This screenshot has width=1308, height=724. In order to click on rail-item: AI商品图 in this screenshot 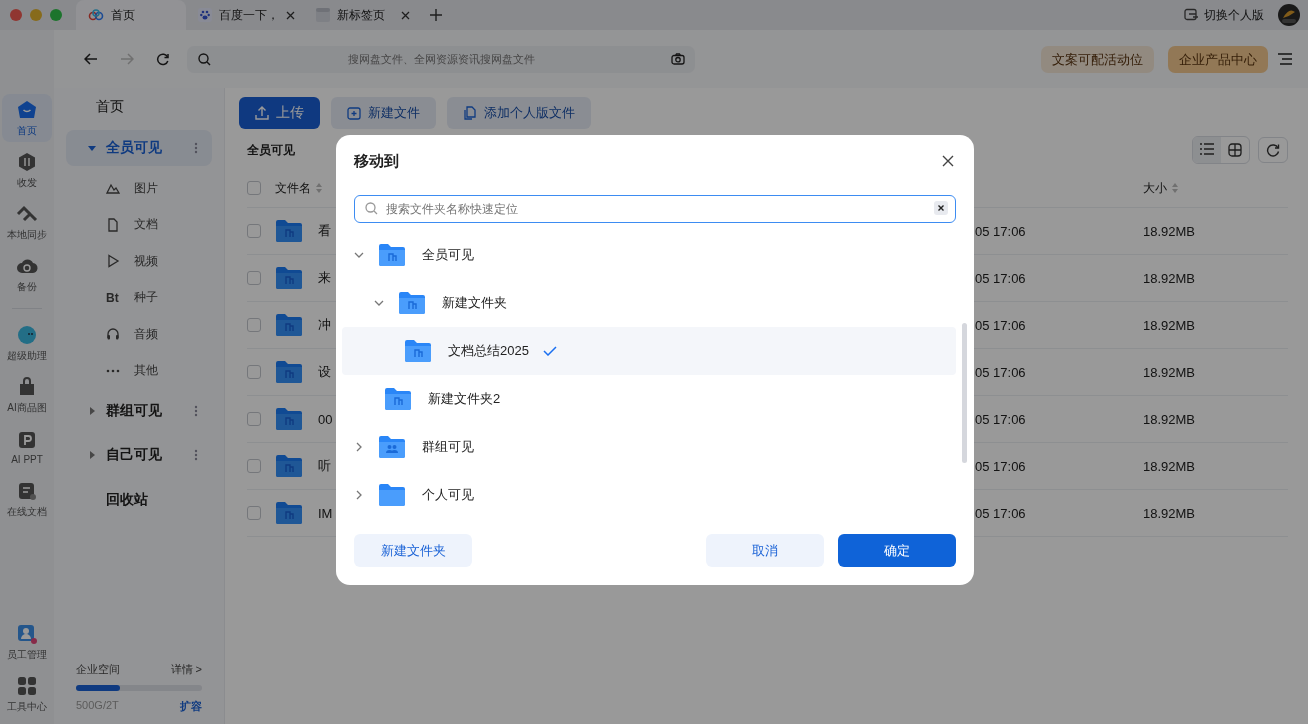, I will do `click(27, 395)`.